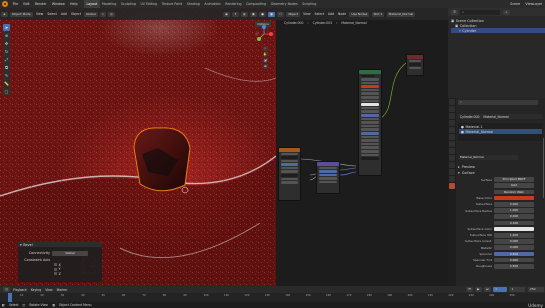 The height and width of the screenshot is (308, 545). I want to click on surface-shader-dropdown: Principled BSDF, so click(514, 179).